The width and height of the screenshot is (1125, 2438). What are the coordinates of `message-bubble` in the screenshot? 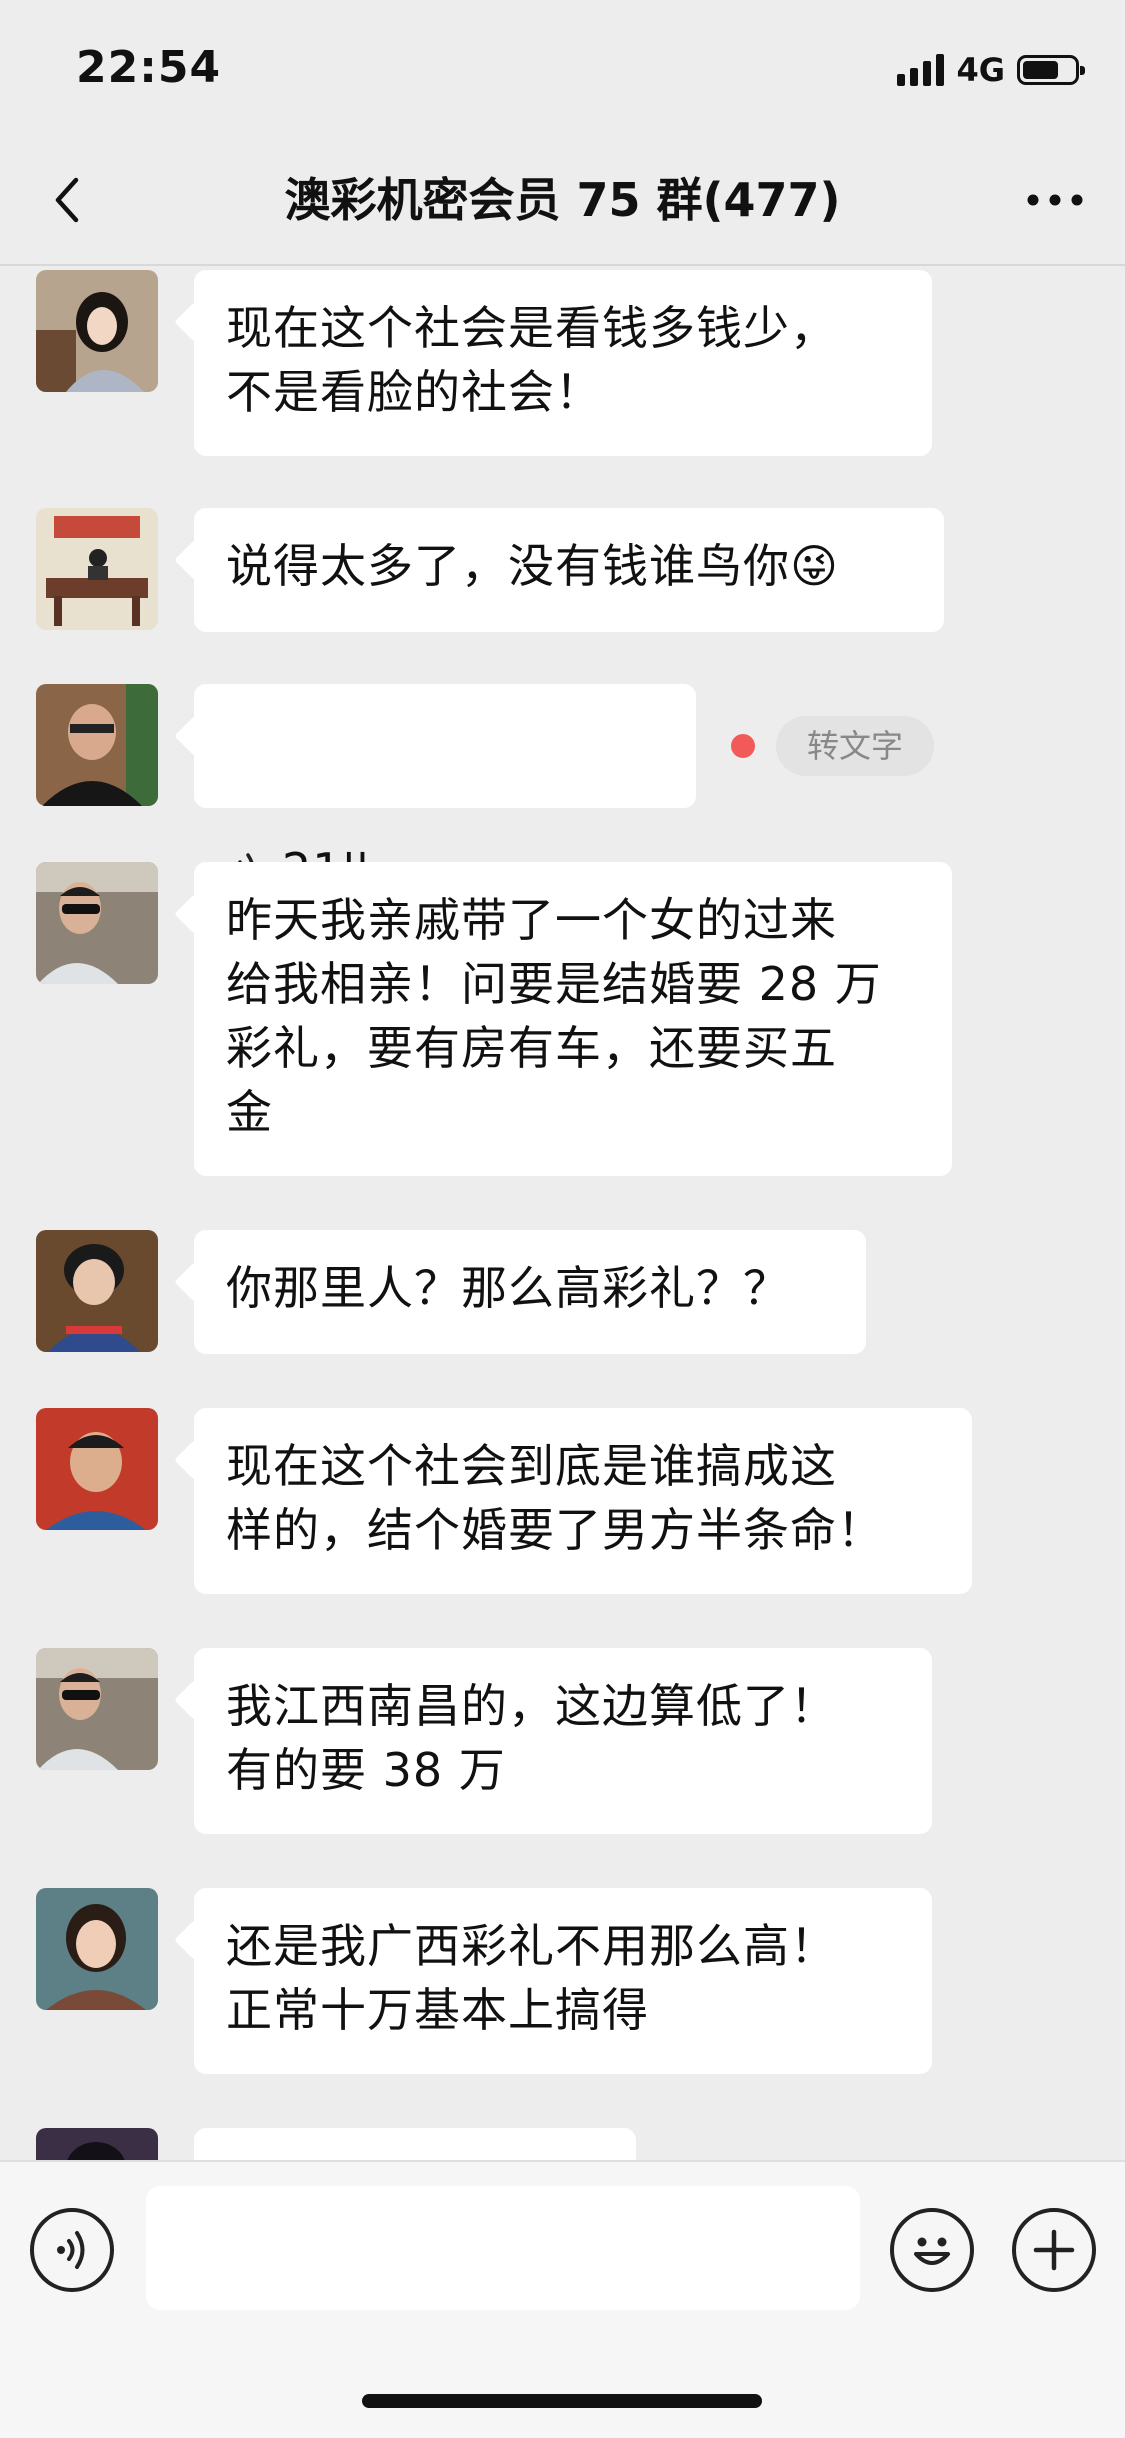 It's located at (415, 2144).